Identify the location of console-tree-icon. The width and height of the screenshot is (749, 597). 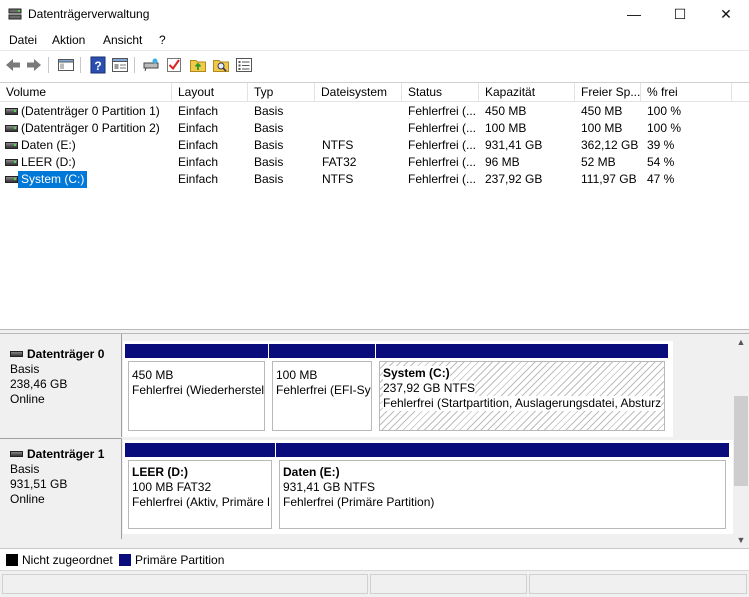
(66, 65).